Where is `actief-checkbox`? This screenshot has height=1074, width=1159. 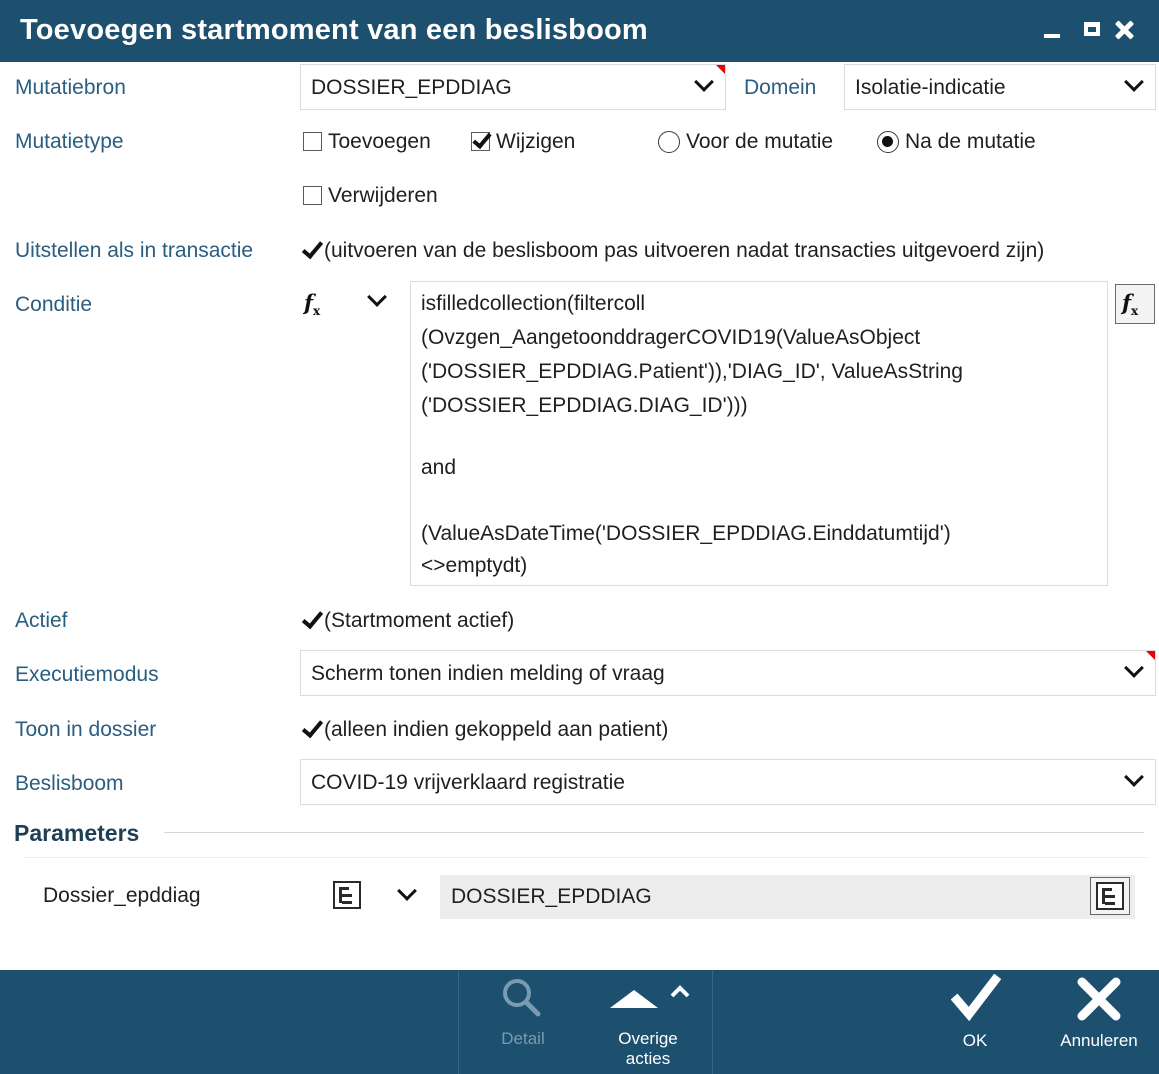
actief-checkbox is located at coordinates (311, 620).